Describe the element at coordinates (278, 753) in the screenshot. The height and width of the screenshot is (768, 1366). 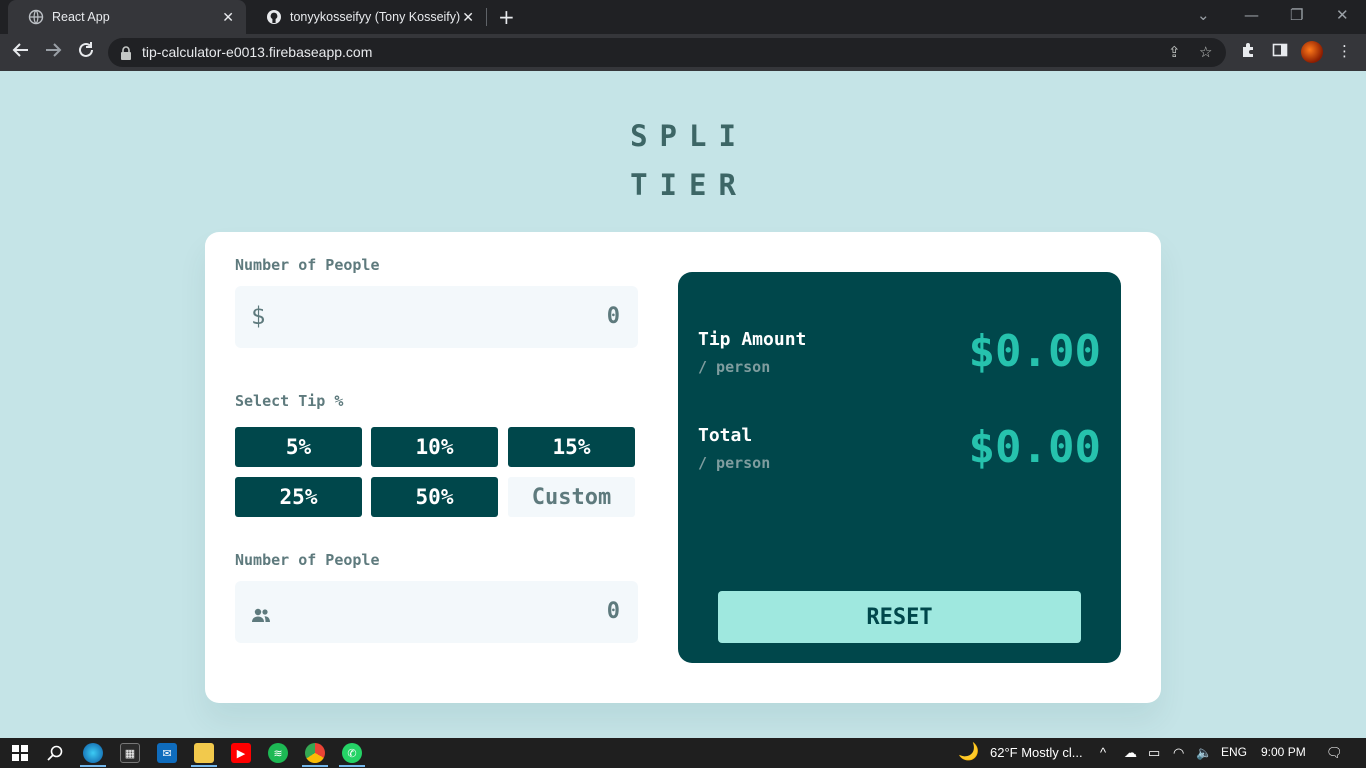
I see `spotify-icon: ≋` at that location.